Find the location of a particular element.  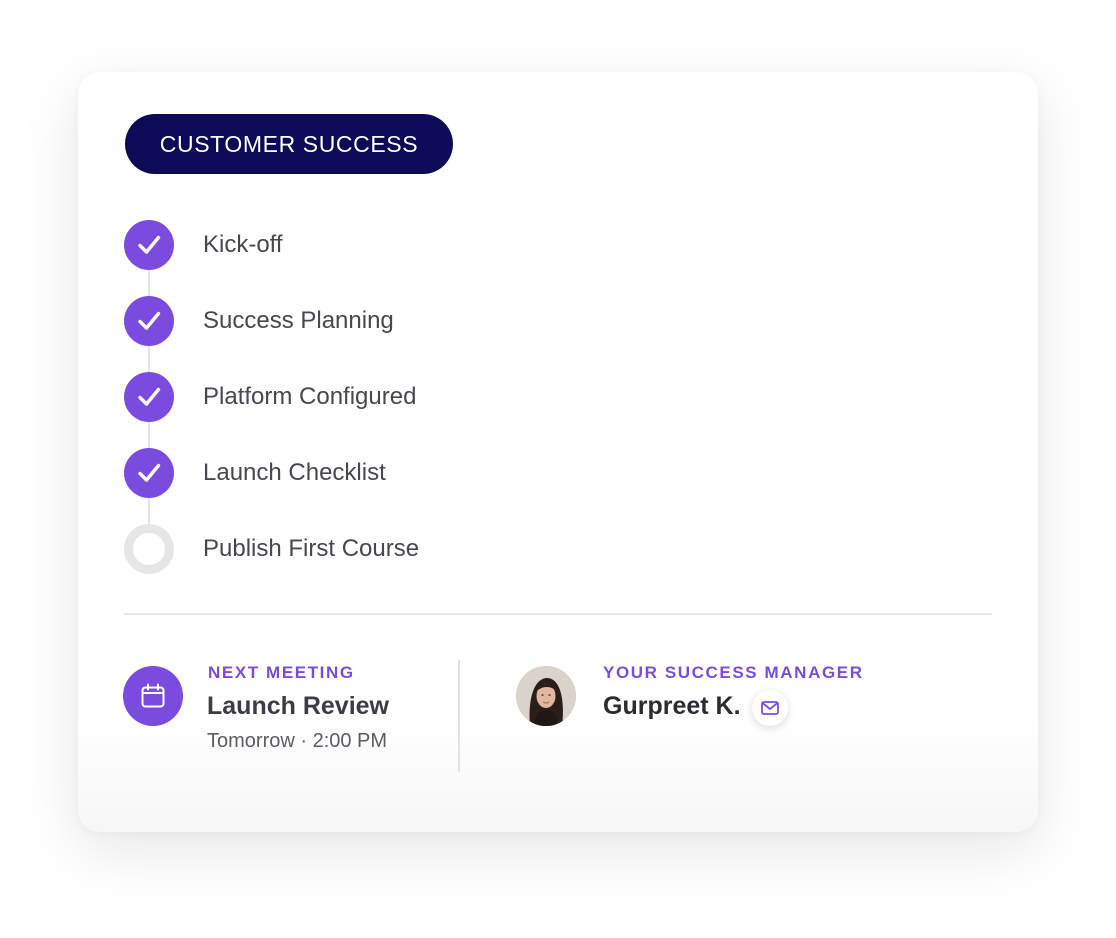

step-label: Launch Checklist is located at coordinates (294, 472).